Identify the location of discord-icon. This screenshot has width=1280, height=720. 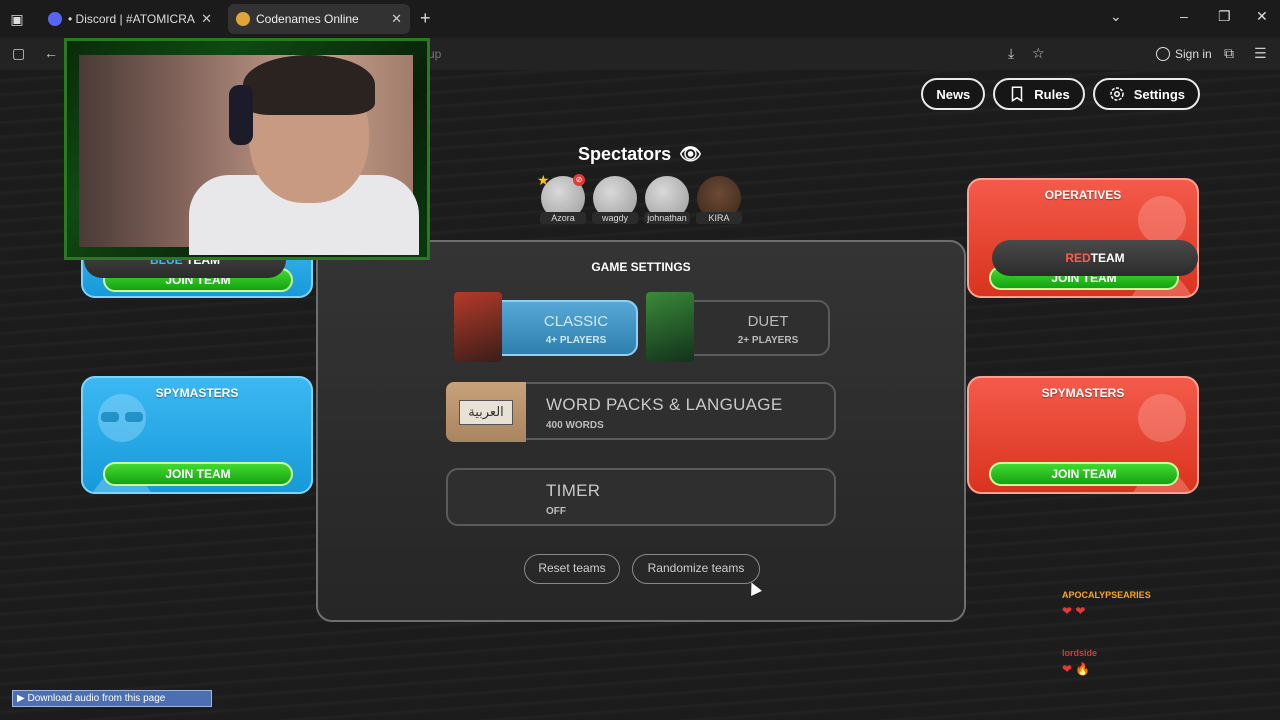
(55, 19).